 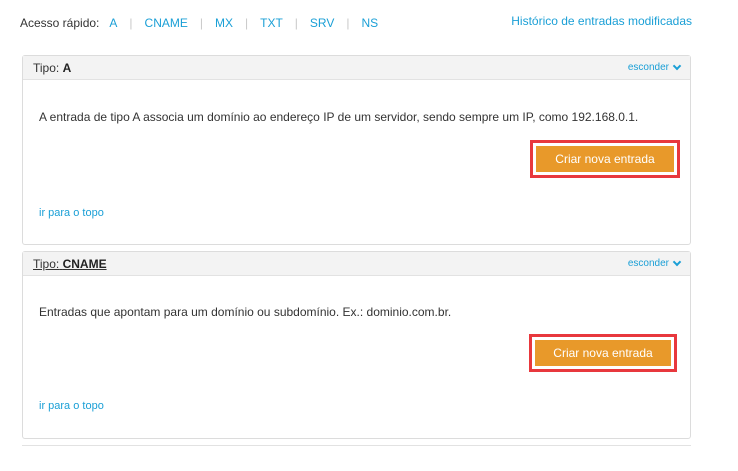 What do you see at coordinates (67, 67) in the screenshot?
I see `type-value: A` at bounding box center [67, 67].